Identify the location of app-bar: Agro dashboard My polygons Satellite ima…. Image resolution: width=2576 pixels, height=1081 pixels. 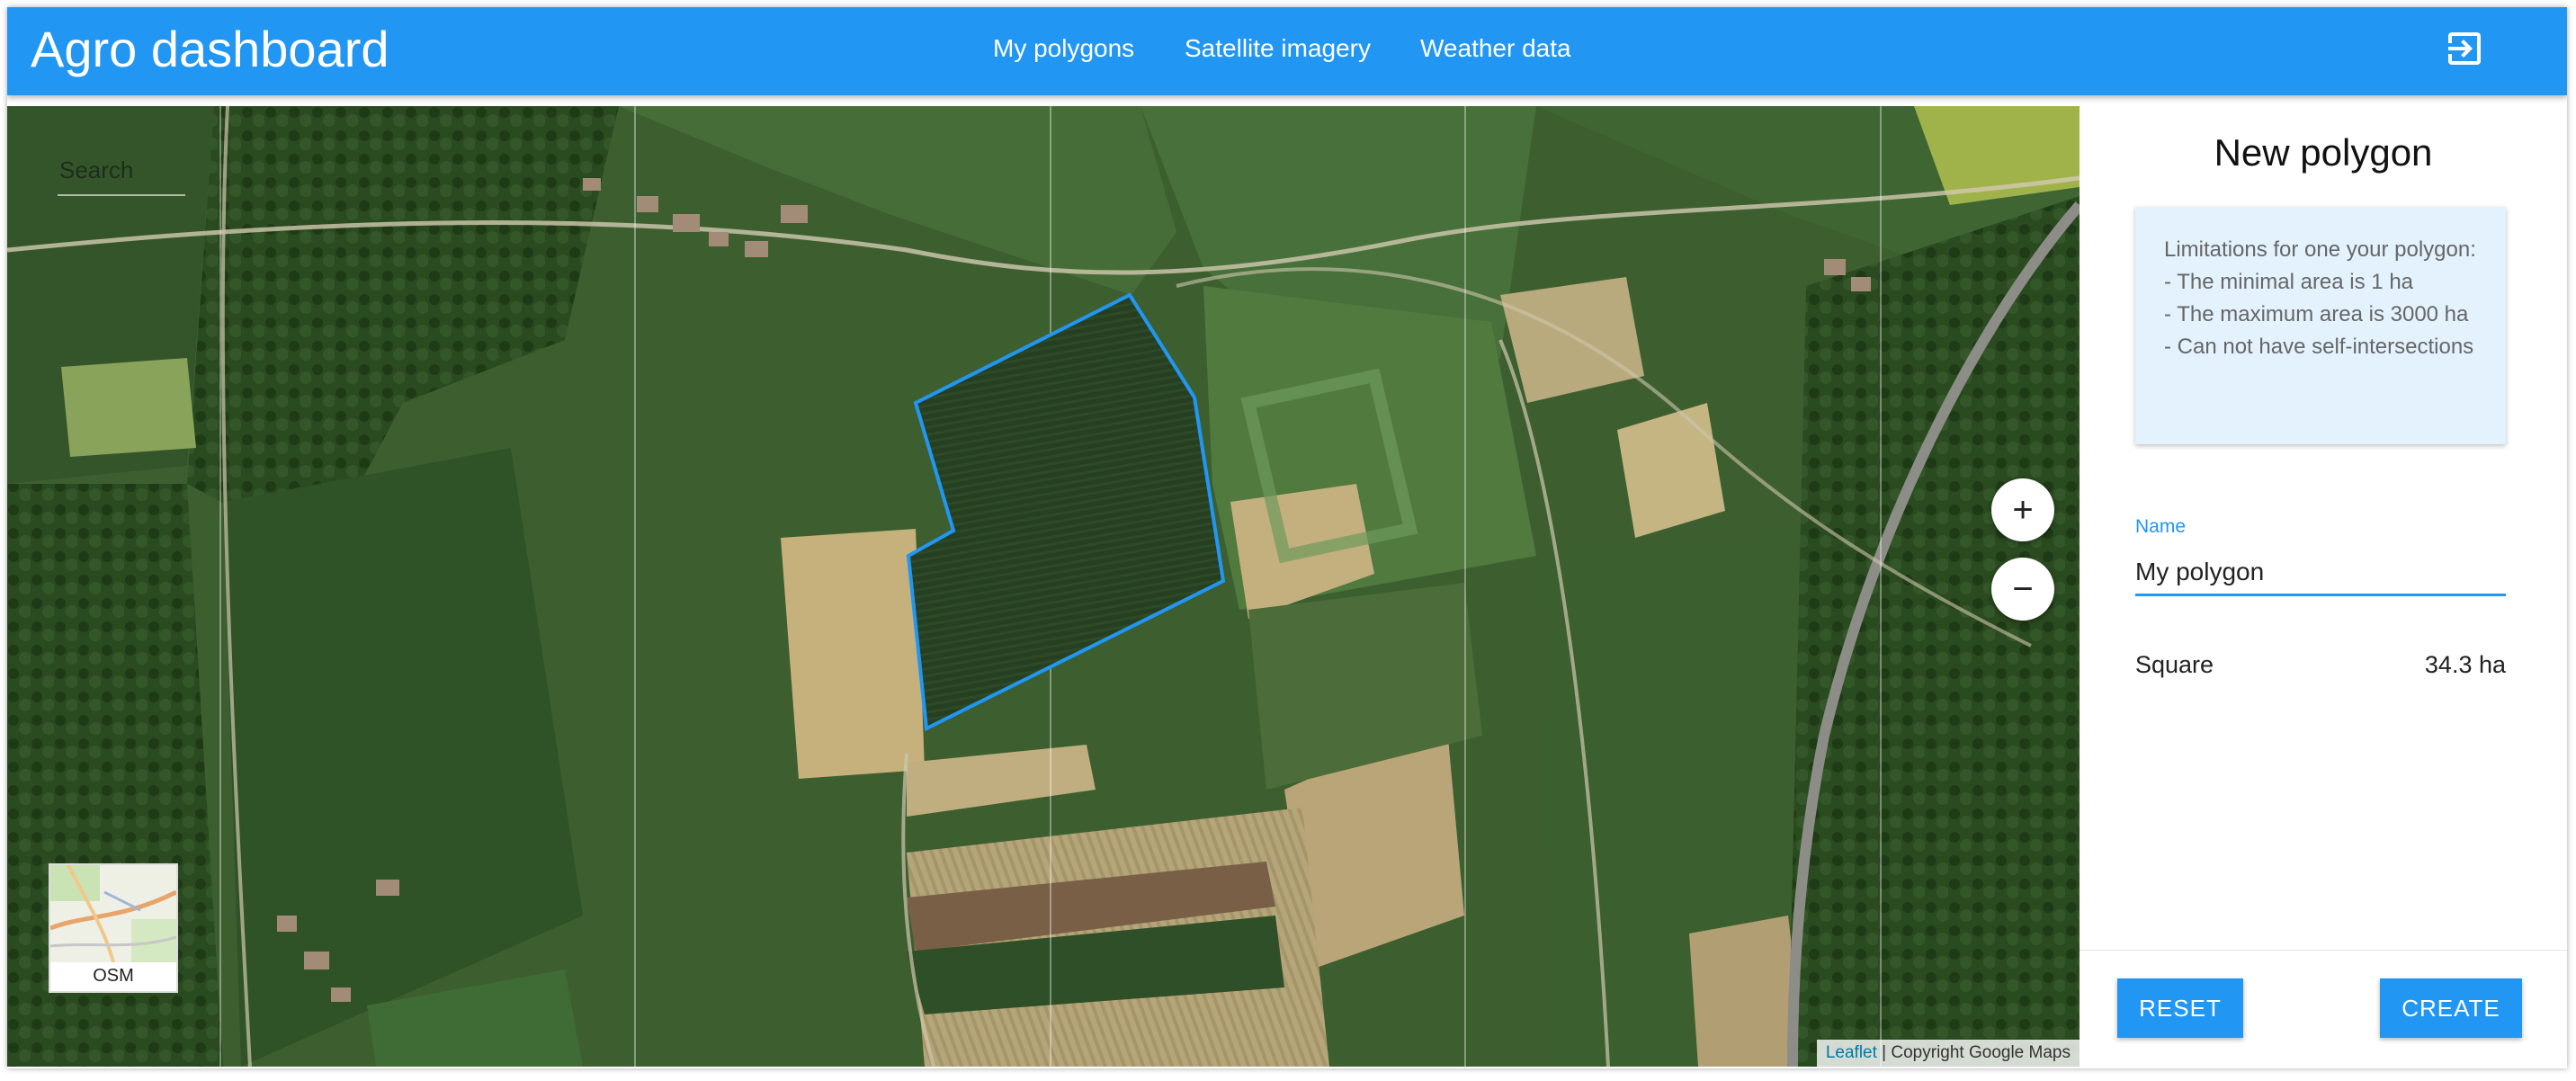
(1287, 51).